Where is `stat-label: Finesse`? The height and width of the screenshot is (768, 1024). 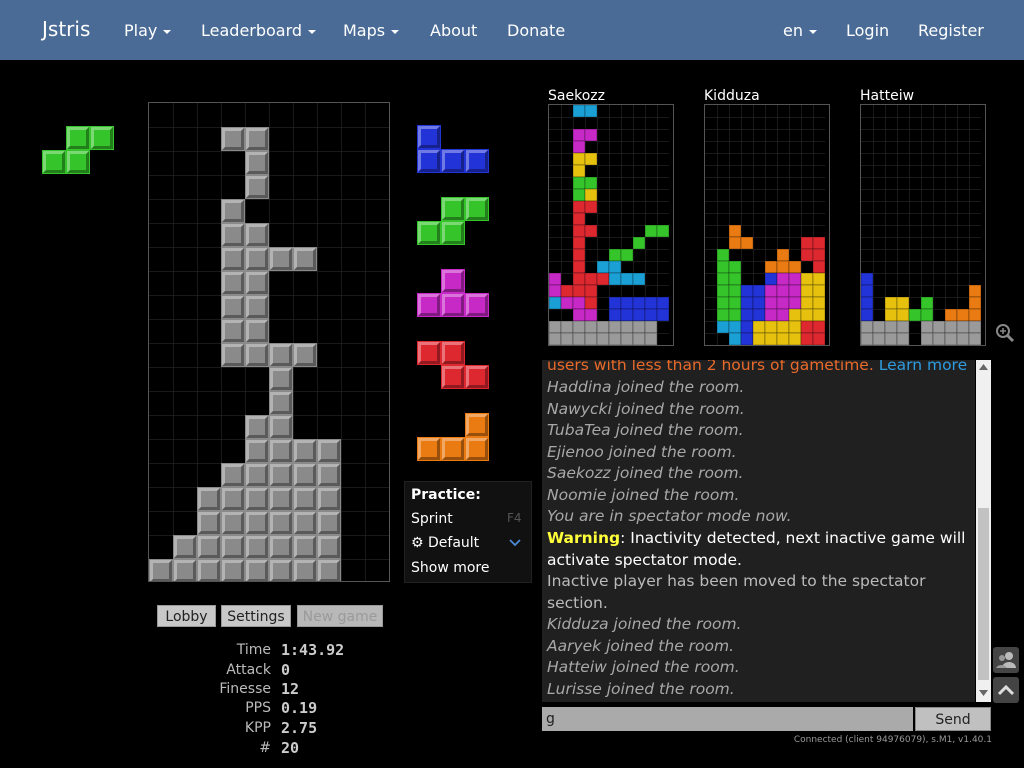
stat-label: Finesse is located at coordinates (245, 689).